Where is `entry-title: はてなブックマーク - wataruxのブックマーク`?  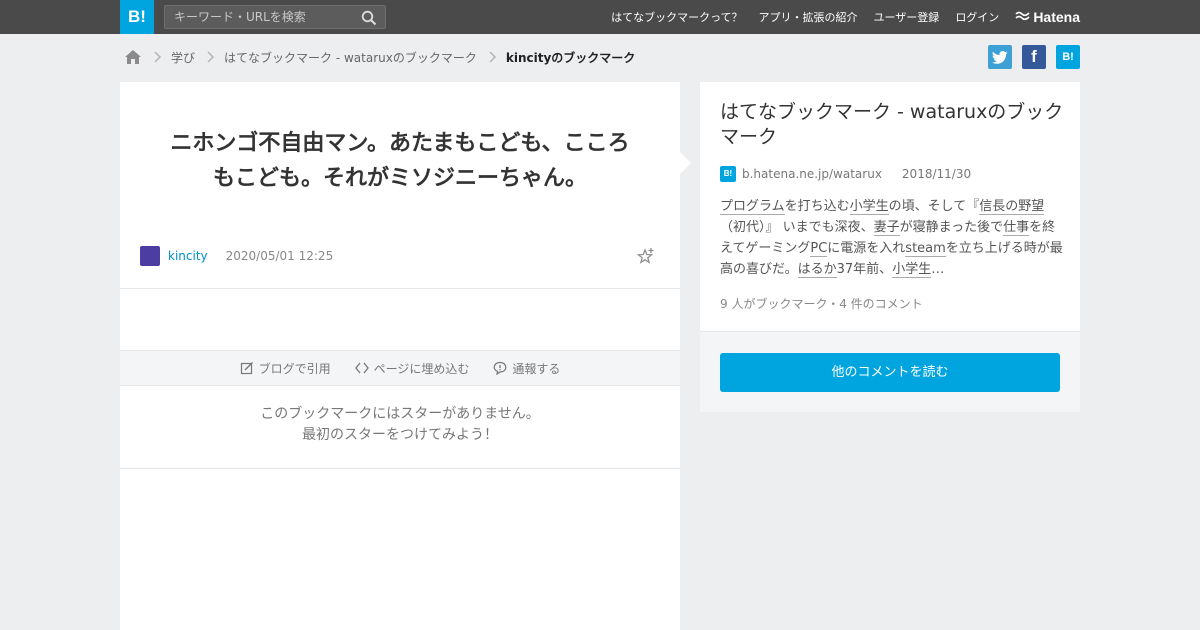
entry-title: はてなブックマーク - wataruxのブックマーク is located at coordinates (892, 125).